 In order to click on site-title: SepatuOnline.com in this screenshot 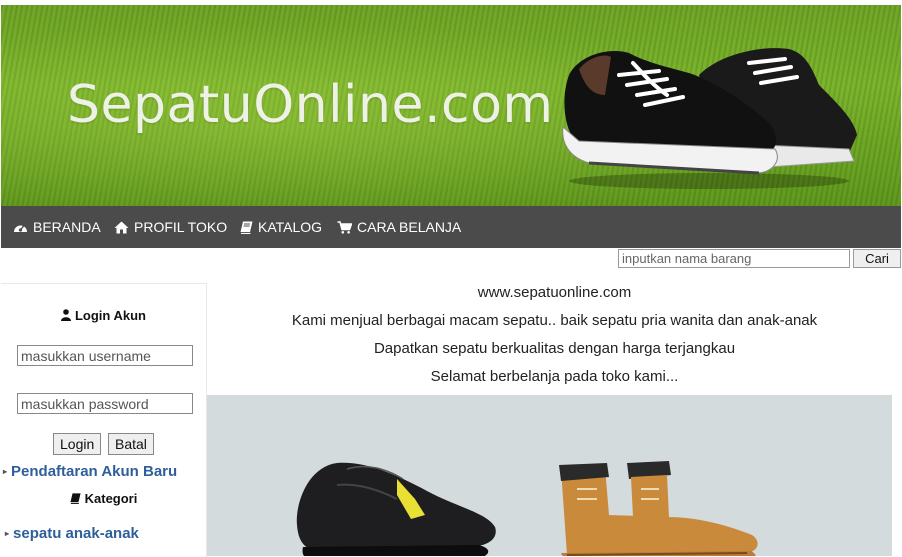, I will do `click(310, 105)`.